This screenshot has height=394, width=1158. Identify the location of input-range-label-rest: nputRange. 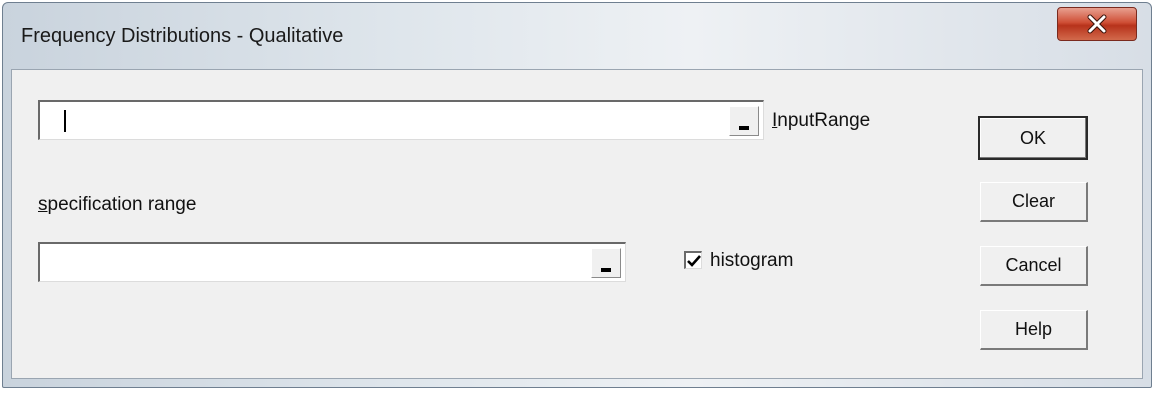
(824, 120).